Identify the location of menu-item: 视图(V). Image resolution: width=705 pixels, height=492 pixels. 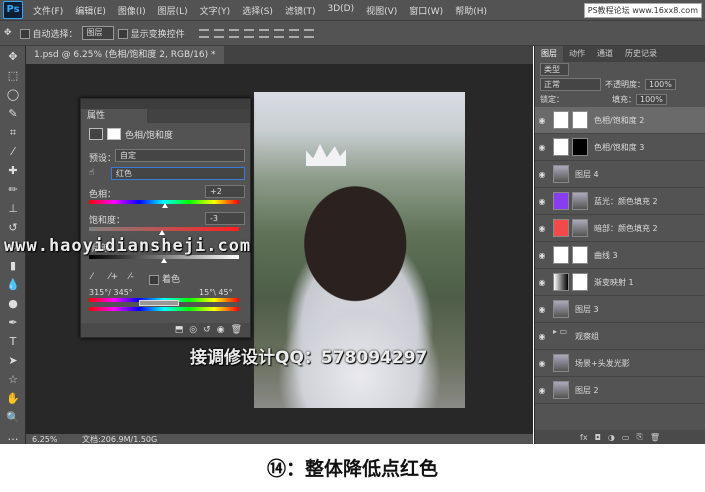
(381, 10).